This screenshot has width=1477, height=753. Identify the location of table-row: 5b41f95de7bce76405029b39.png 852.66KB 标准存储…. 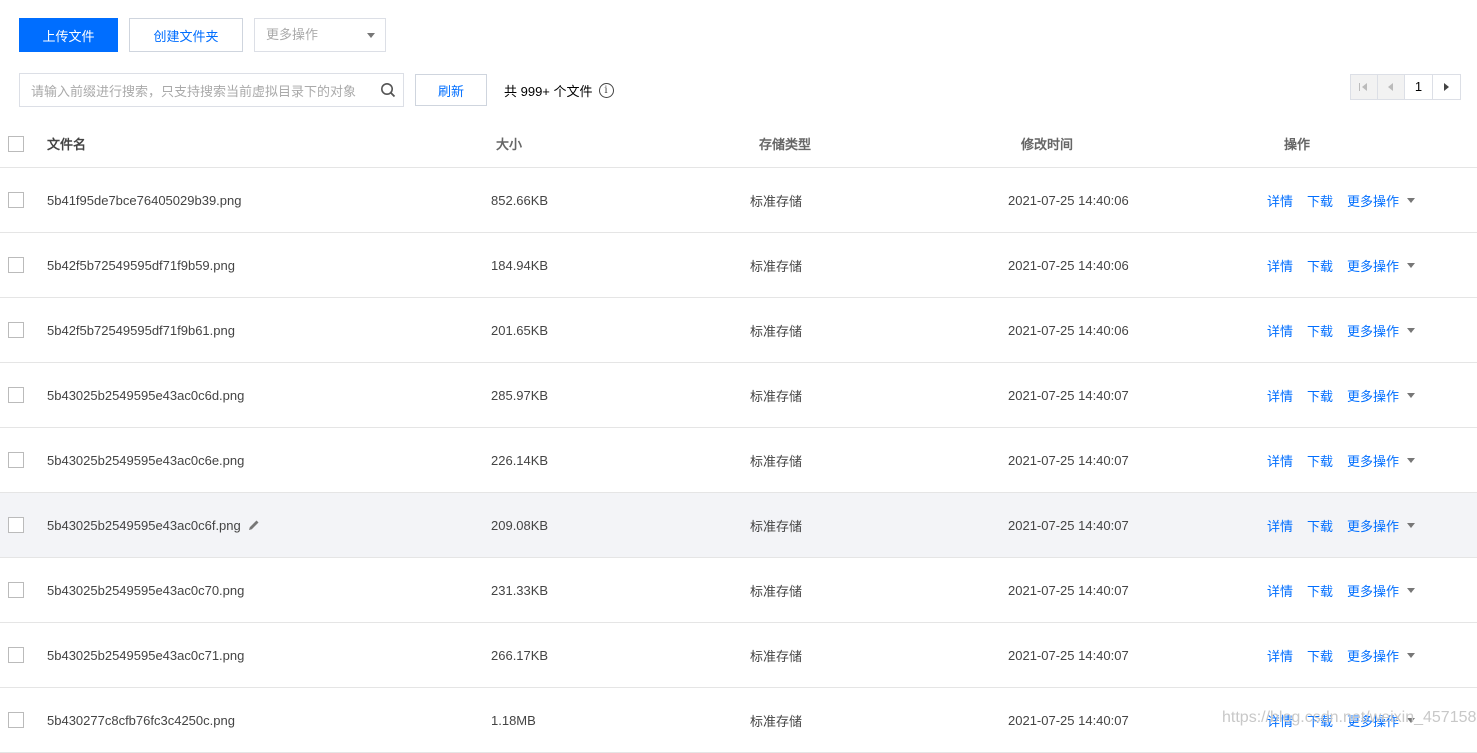
(738, 200).